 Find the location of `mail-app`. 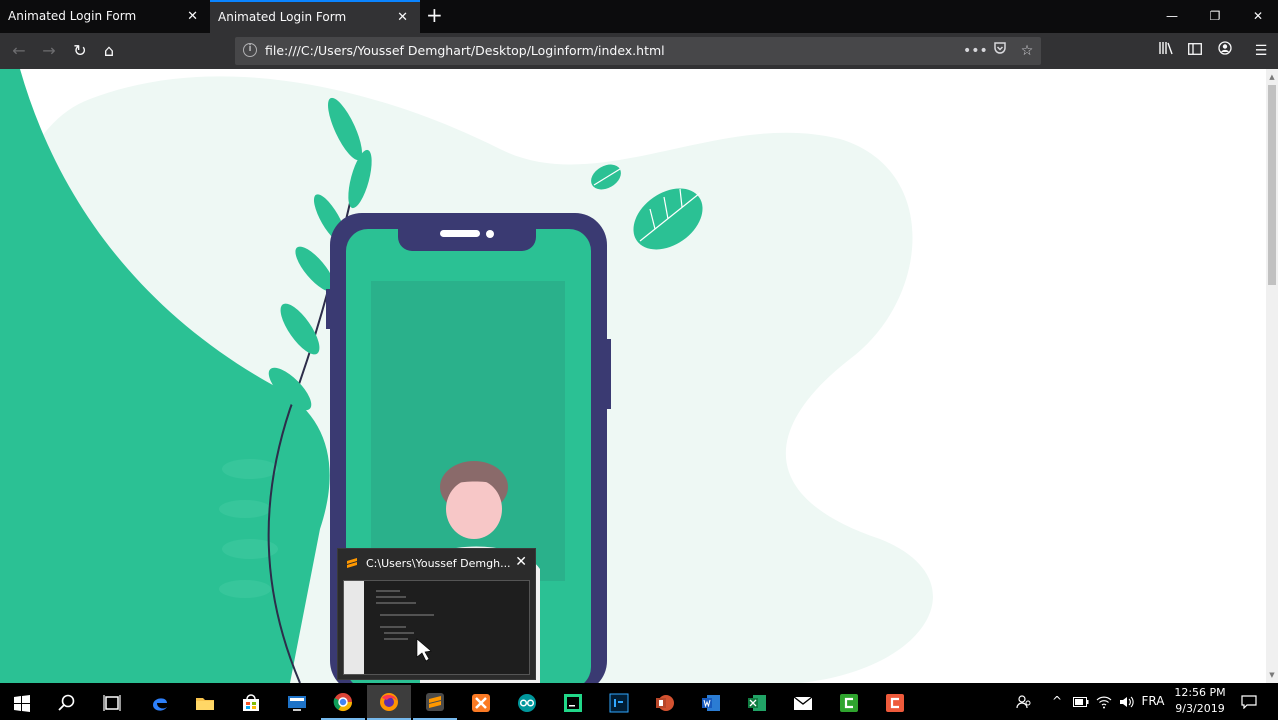

mail-app is located at coordinates (803, 702).